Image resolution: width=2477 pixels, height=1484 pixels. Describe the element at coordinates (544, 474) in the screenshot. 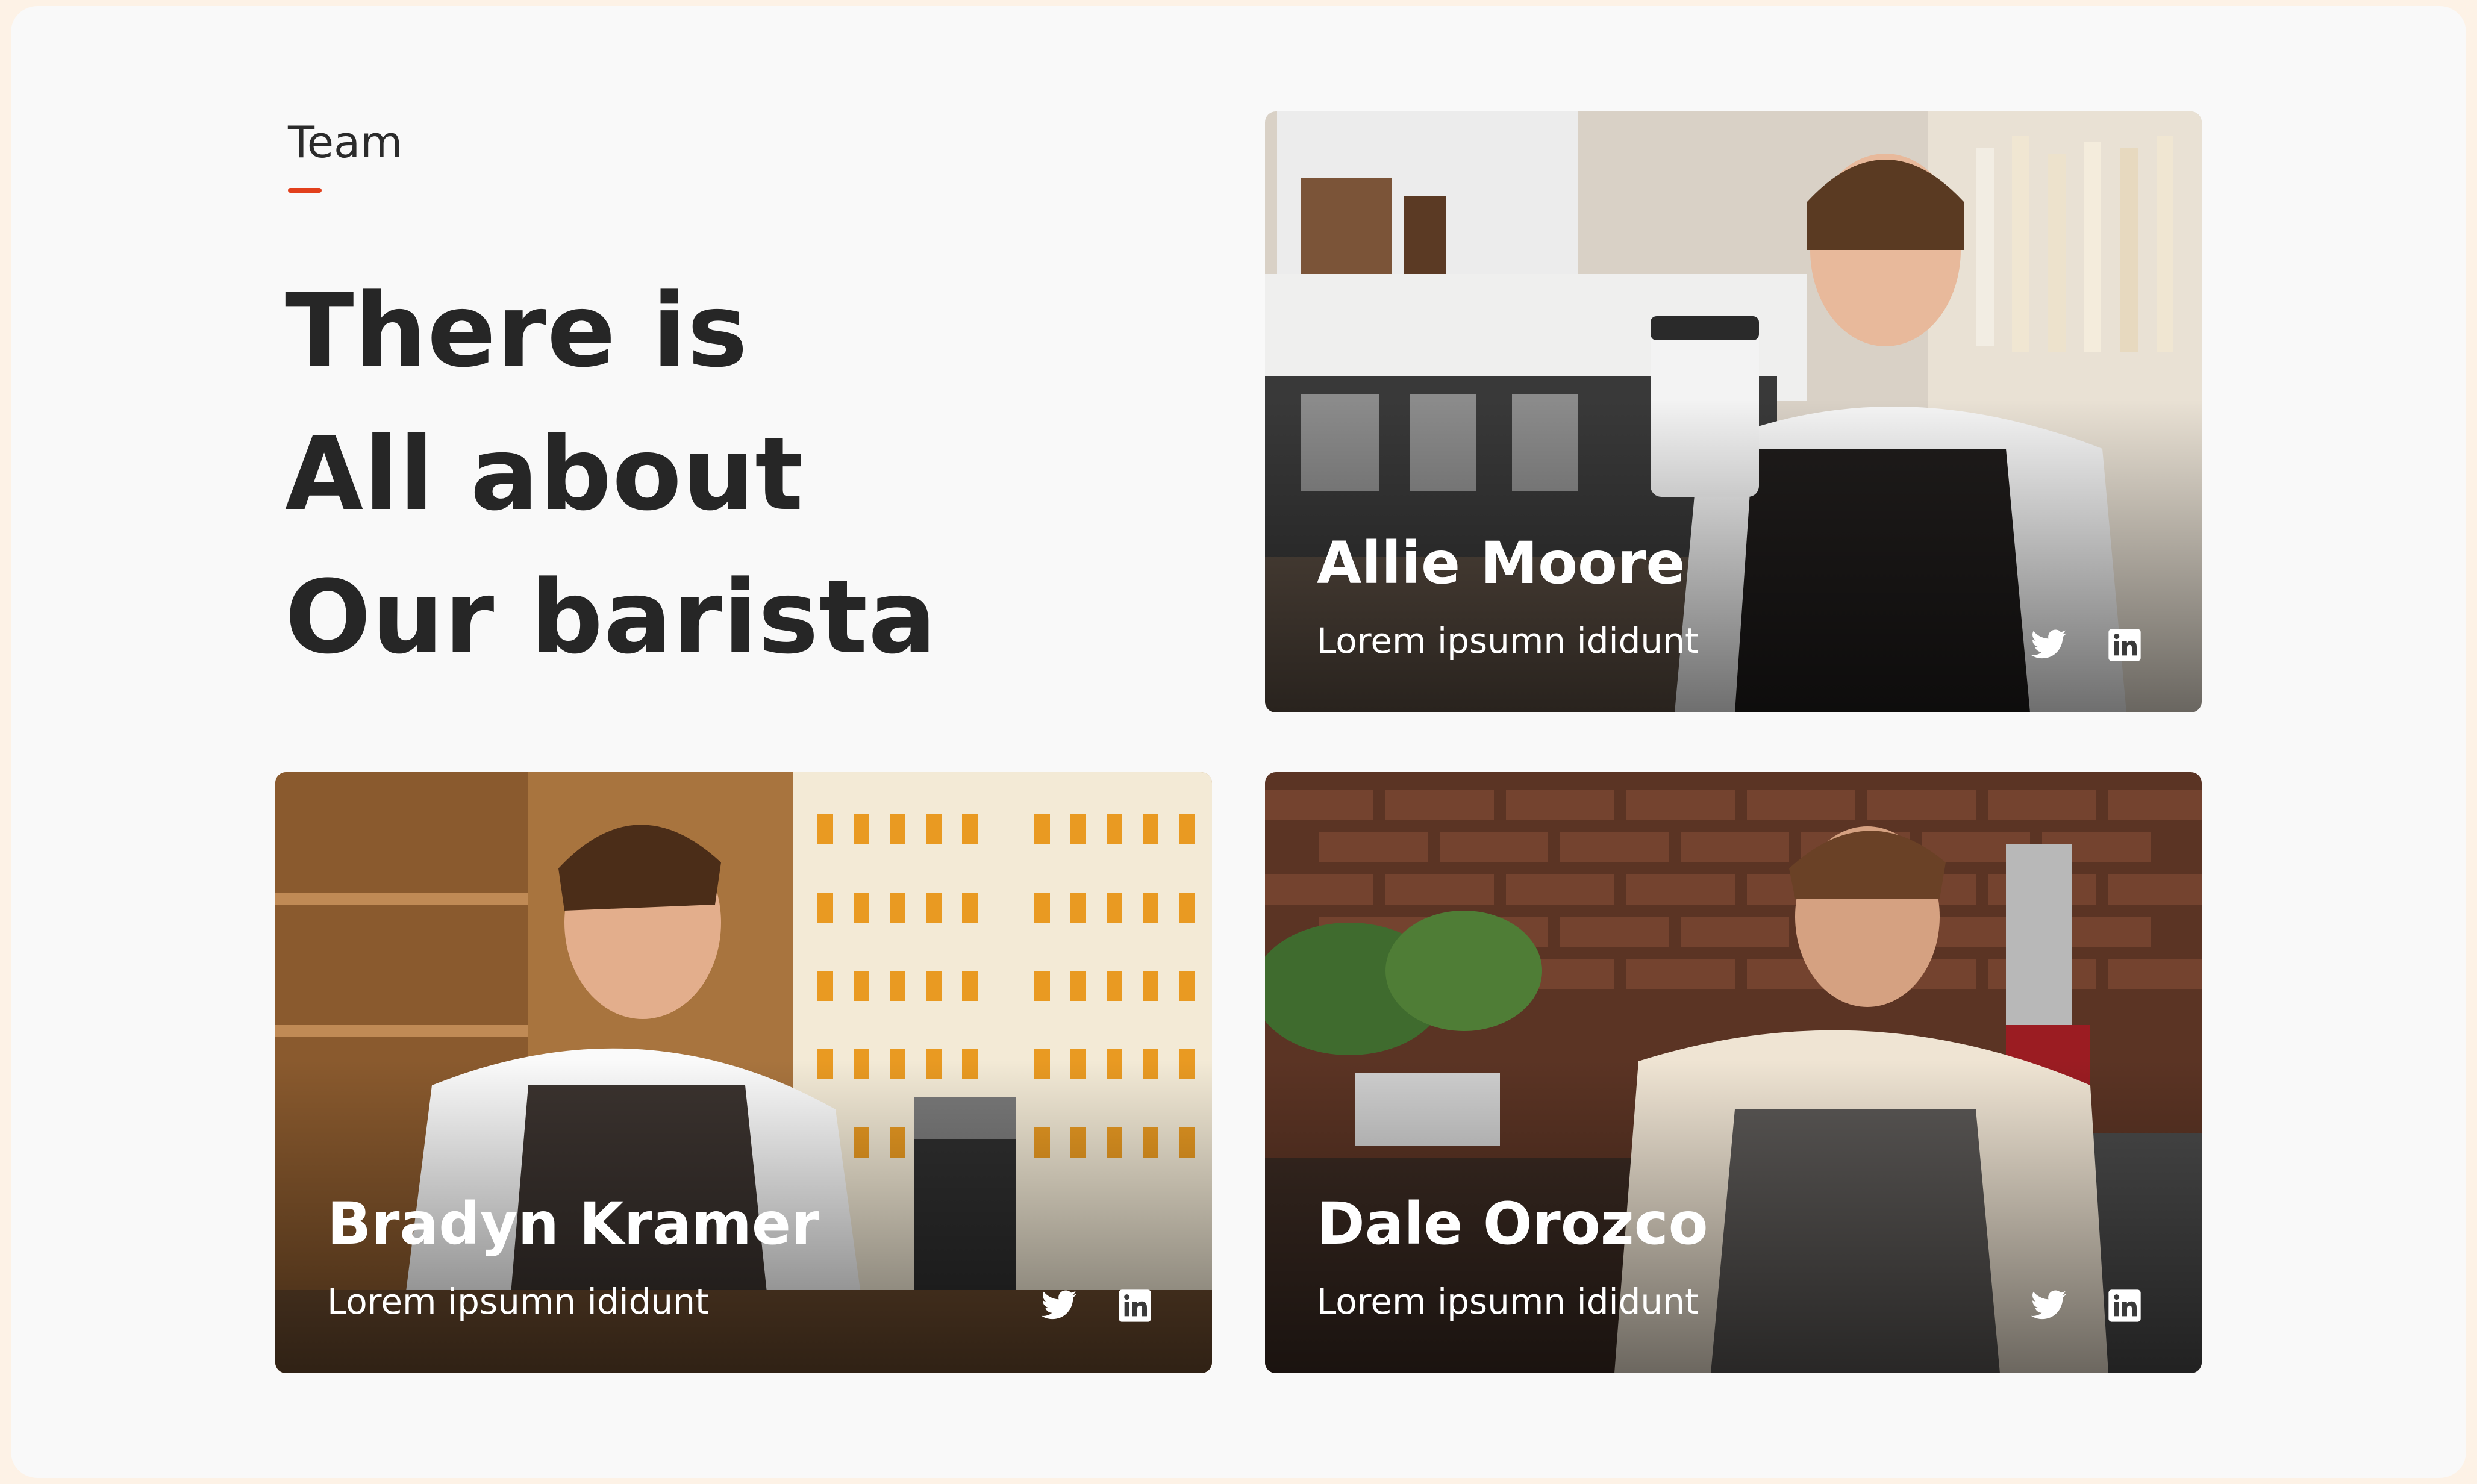

I see `headline-line-2: All about` at that location.